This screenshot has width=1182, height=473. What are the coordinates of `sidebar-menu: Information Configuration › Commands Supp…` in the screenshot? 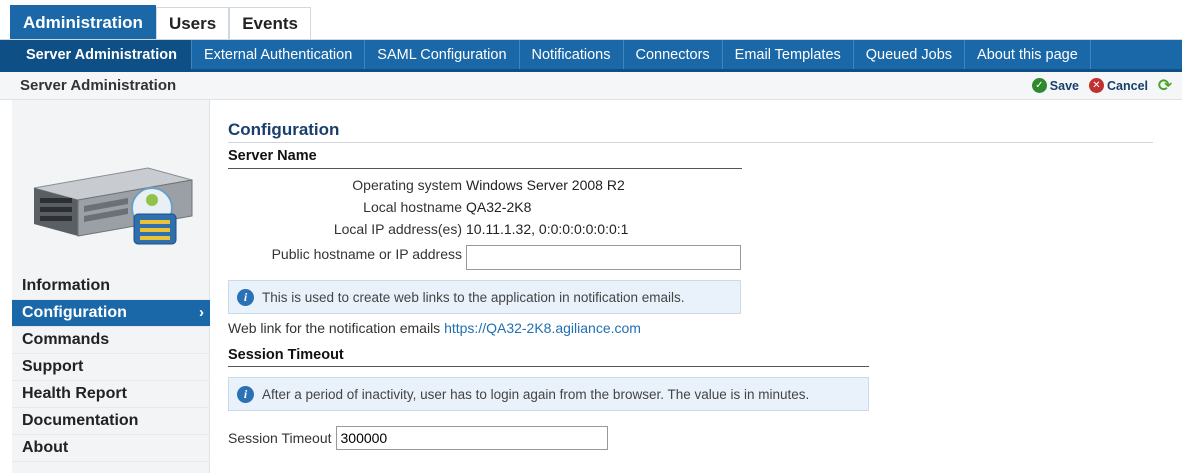 It's located at (111, 367).